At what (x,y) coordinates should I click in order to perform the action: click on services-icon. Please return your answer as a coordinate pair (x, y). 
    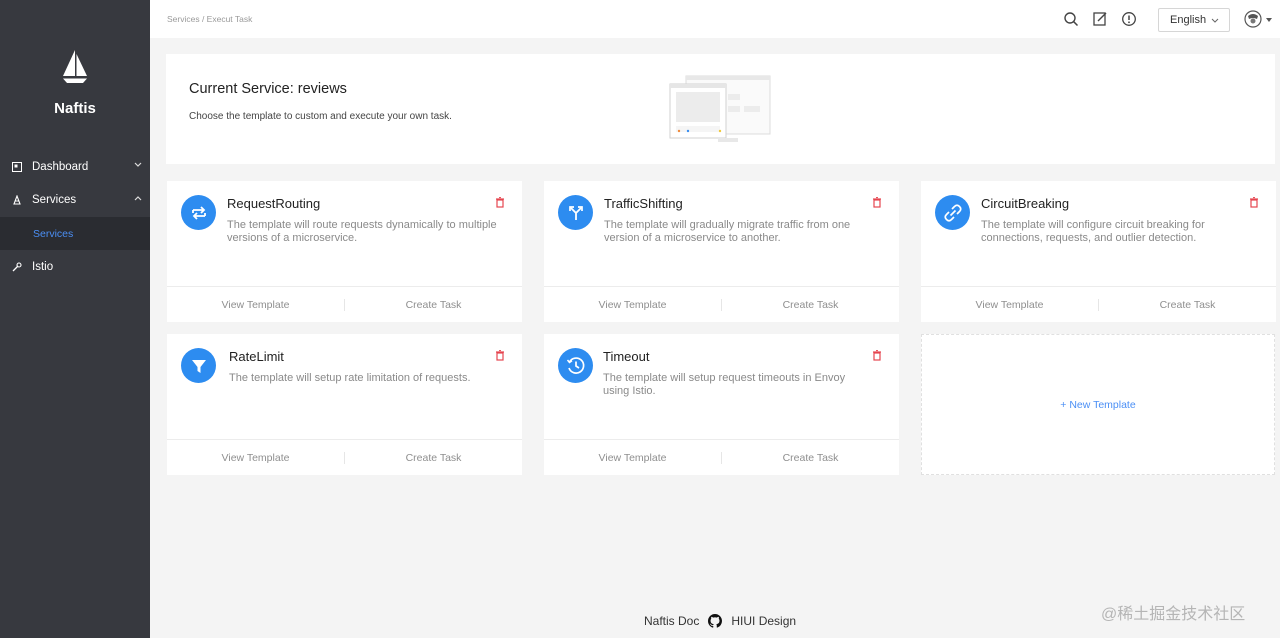
    Looking at the image, I should click on (17, 200).